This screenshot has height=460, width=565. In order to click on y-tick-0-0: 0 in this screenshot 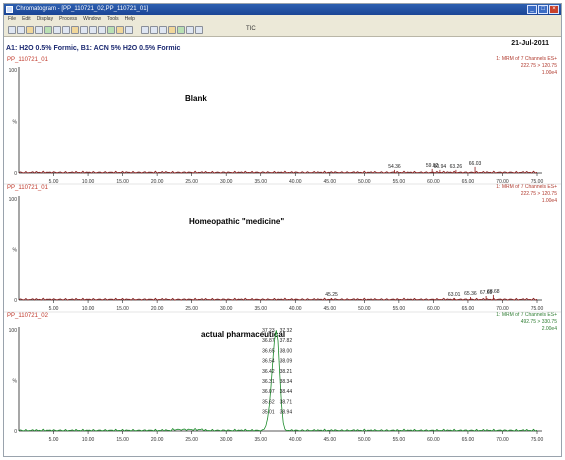, I will do `click(15, 174)`.